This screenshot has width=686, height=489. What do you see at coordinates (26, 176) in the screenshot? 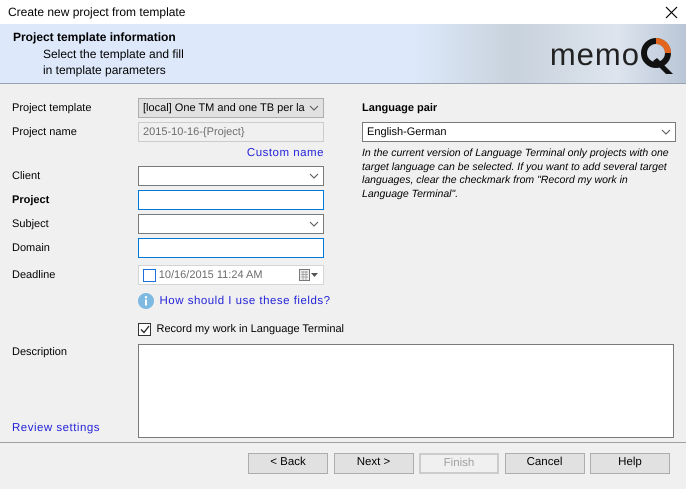
I see `field-label: Client` at bounding box center [26, 176].